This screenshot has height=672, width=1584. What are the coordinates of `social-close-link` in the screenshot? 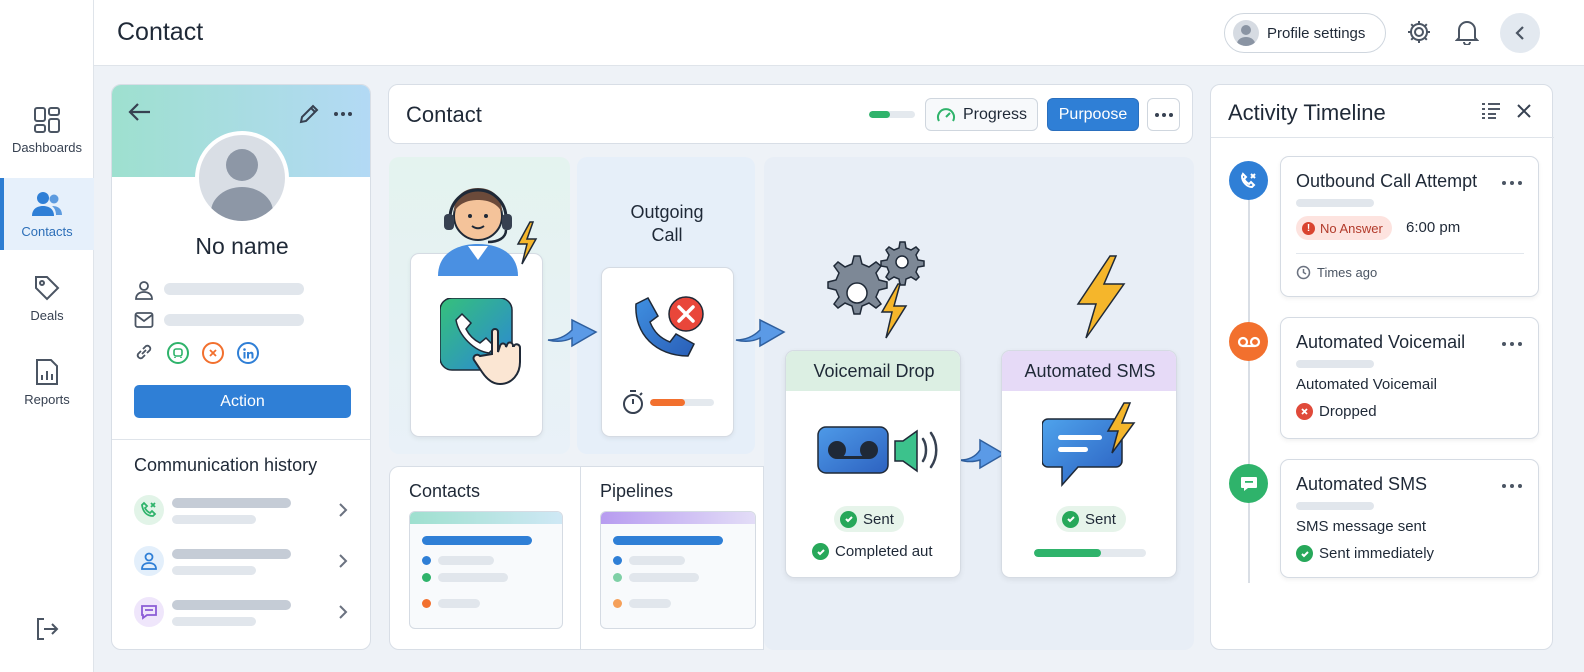 It's located at (213, 353).